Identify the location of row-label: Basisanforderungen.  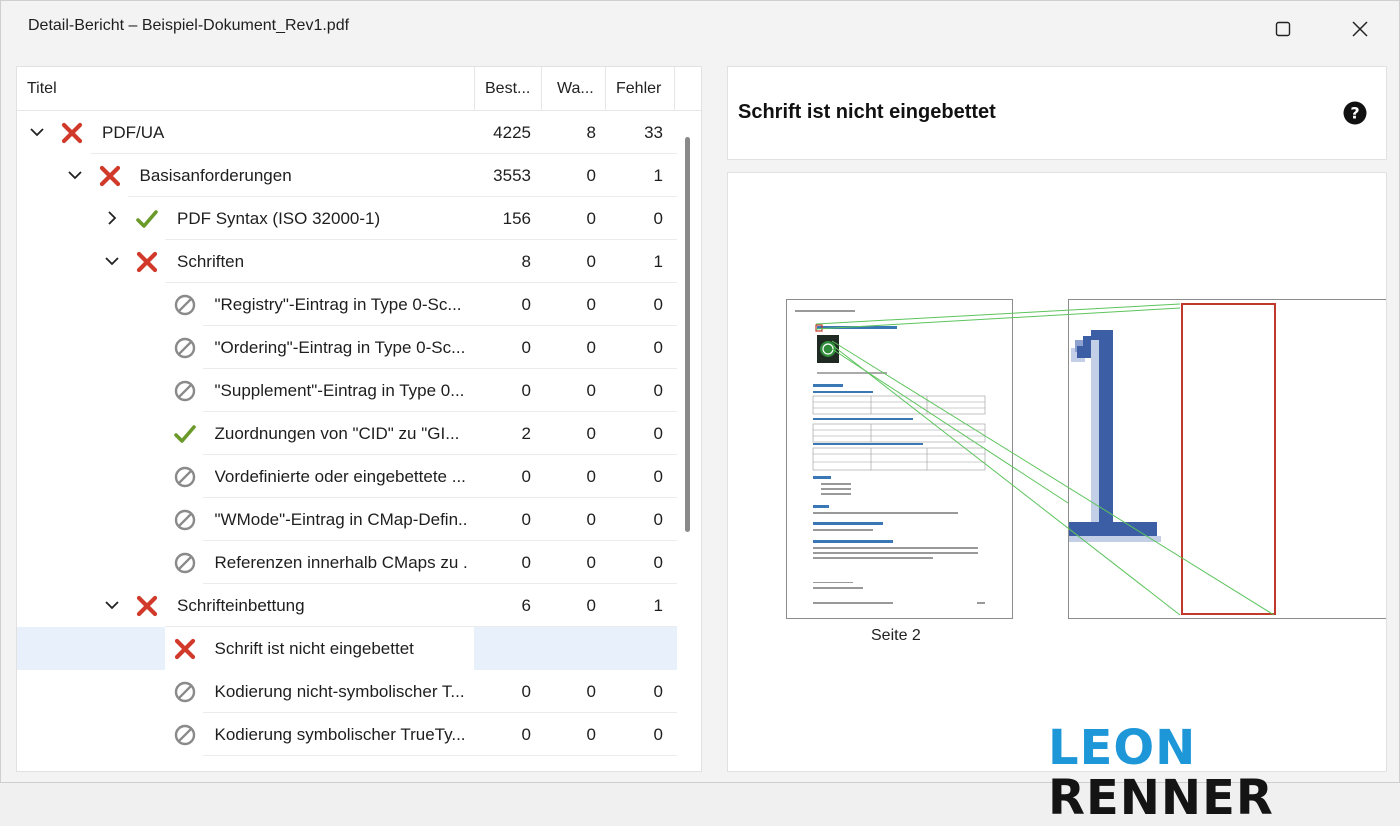
(215, 175).